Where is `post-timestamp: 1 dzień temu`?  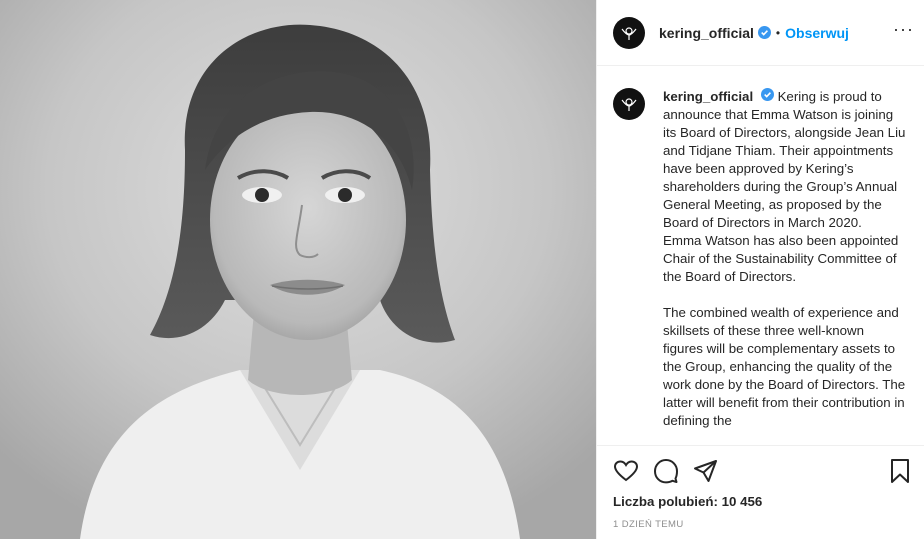
post-timestamp: 1 dzień temu is located at coordinates (760, 524).